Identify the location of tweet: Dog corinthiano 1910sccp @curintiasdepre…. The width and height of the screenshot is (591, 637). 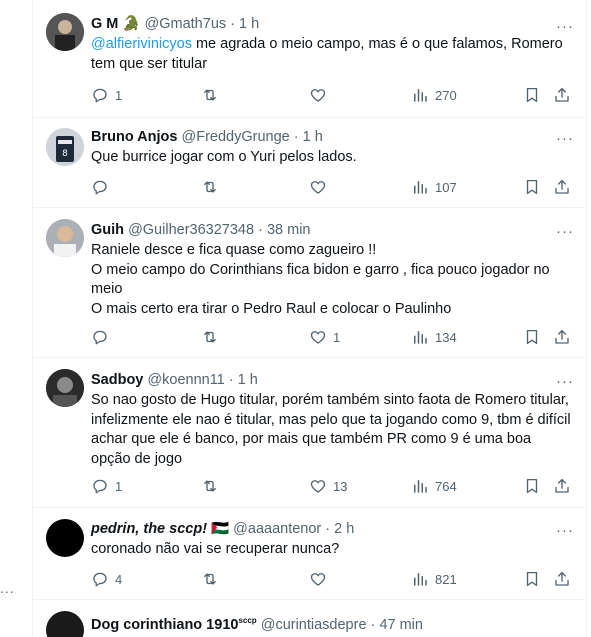
(309, 618).